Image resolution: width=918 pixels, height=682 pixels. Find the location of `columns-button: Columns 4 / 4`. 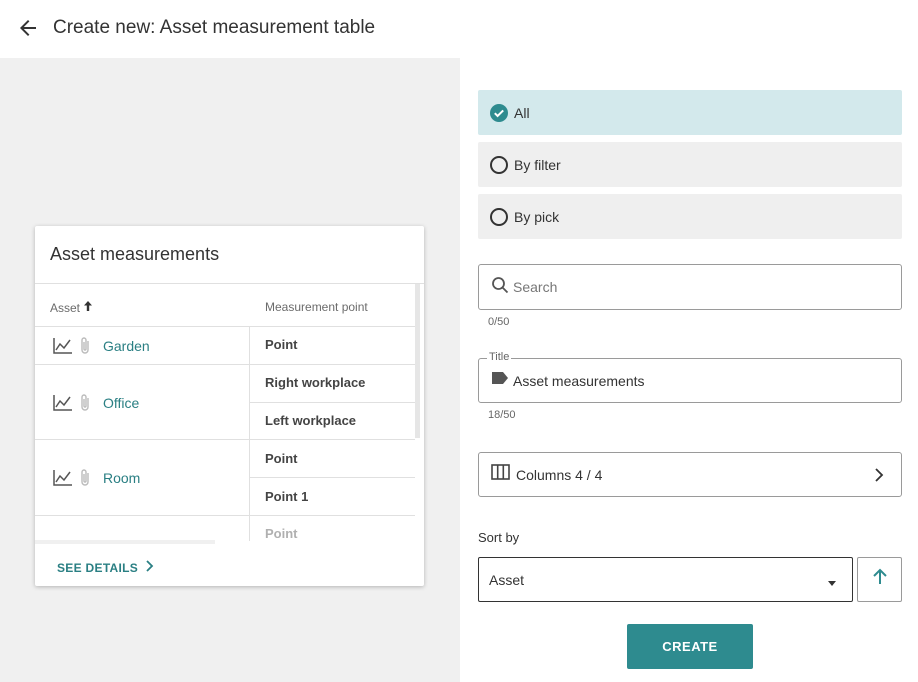

columns-button: Columns 4 / 4 is located at coordinates (690, 474).